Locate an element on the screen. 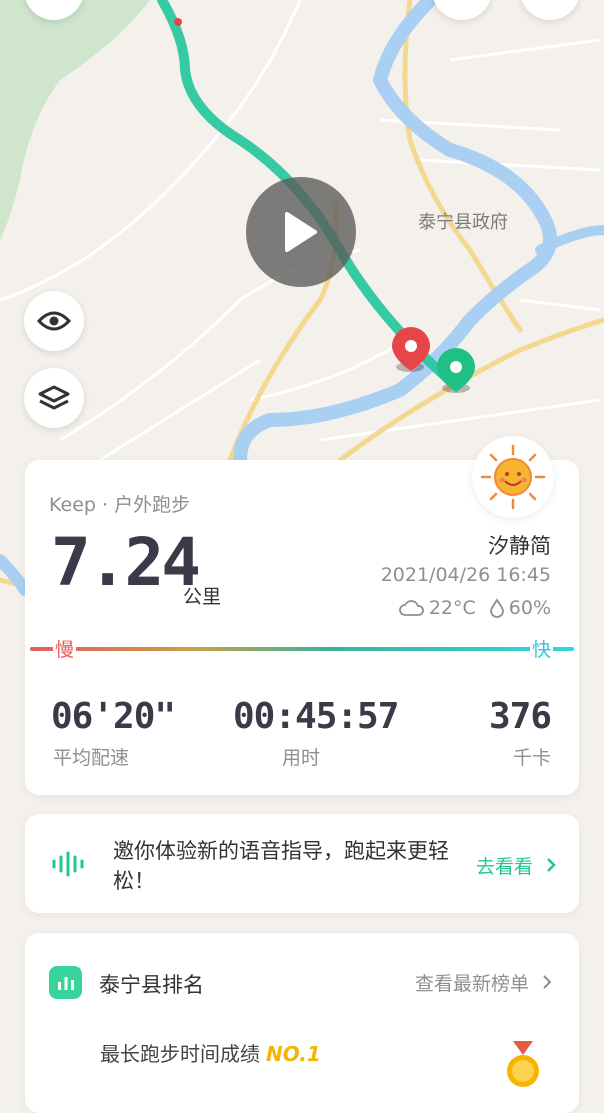 The height and width of the screenshot is (1113, 604). ranking-card: 泰宁县排名 查看最新榜单 最长跑步时间成绩 NO.1 is located at coordinates (302, 1023).